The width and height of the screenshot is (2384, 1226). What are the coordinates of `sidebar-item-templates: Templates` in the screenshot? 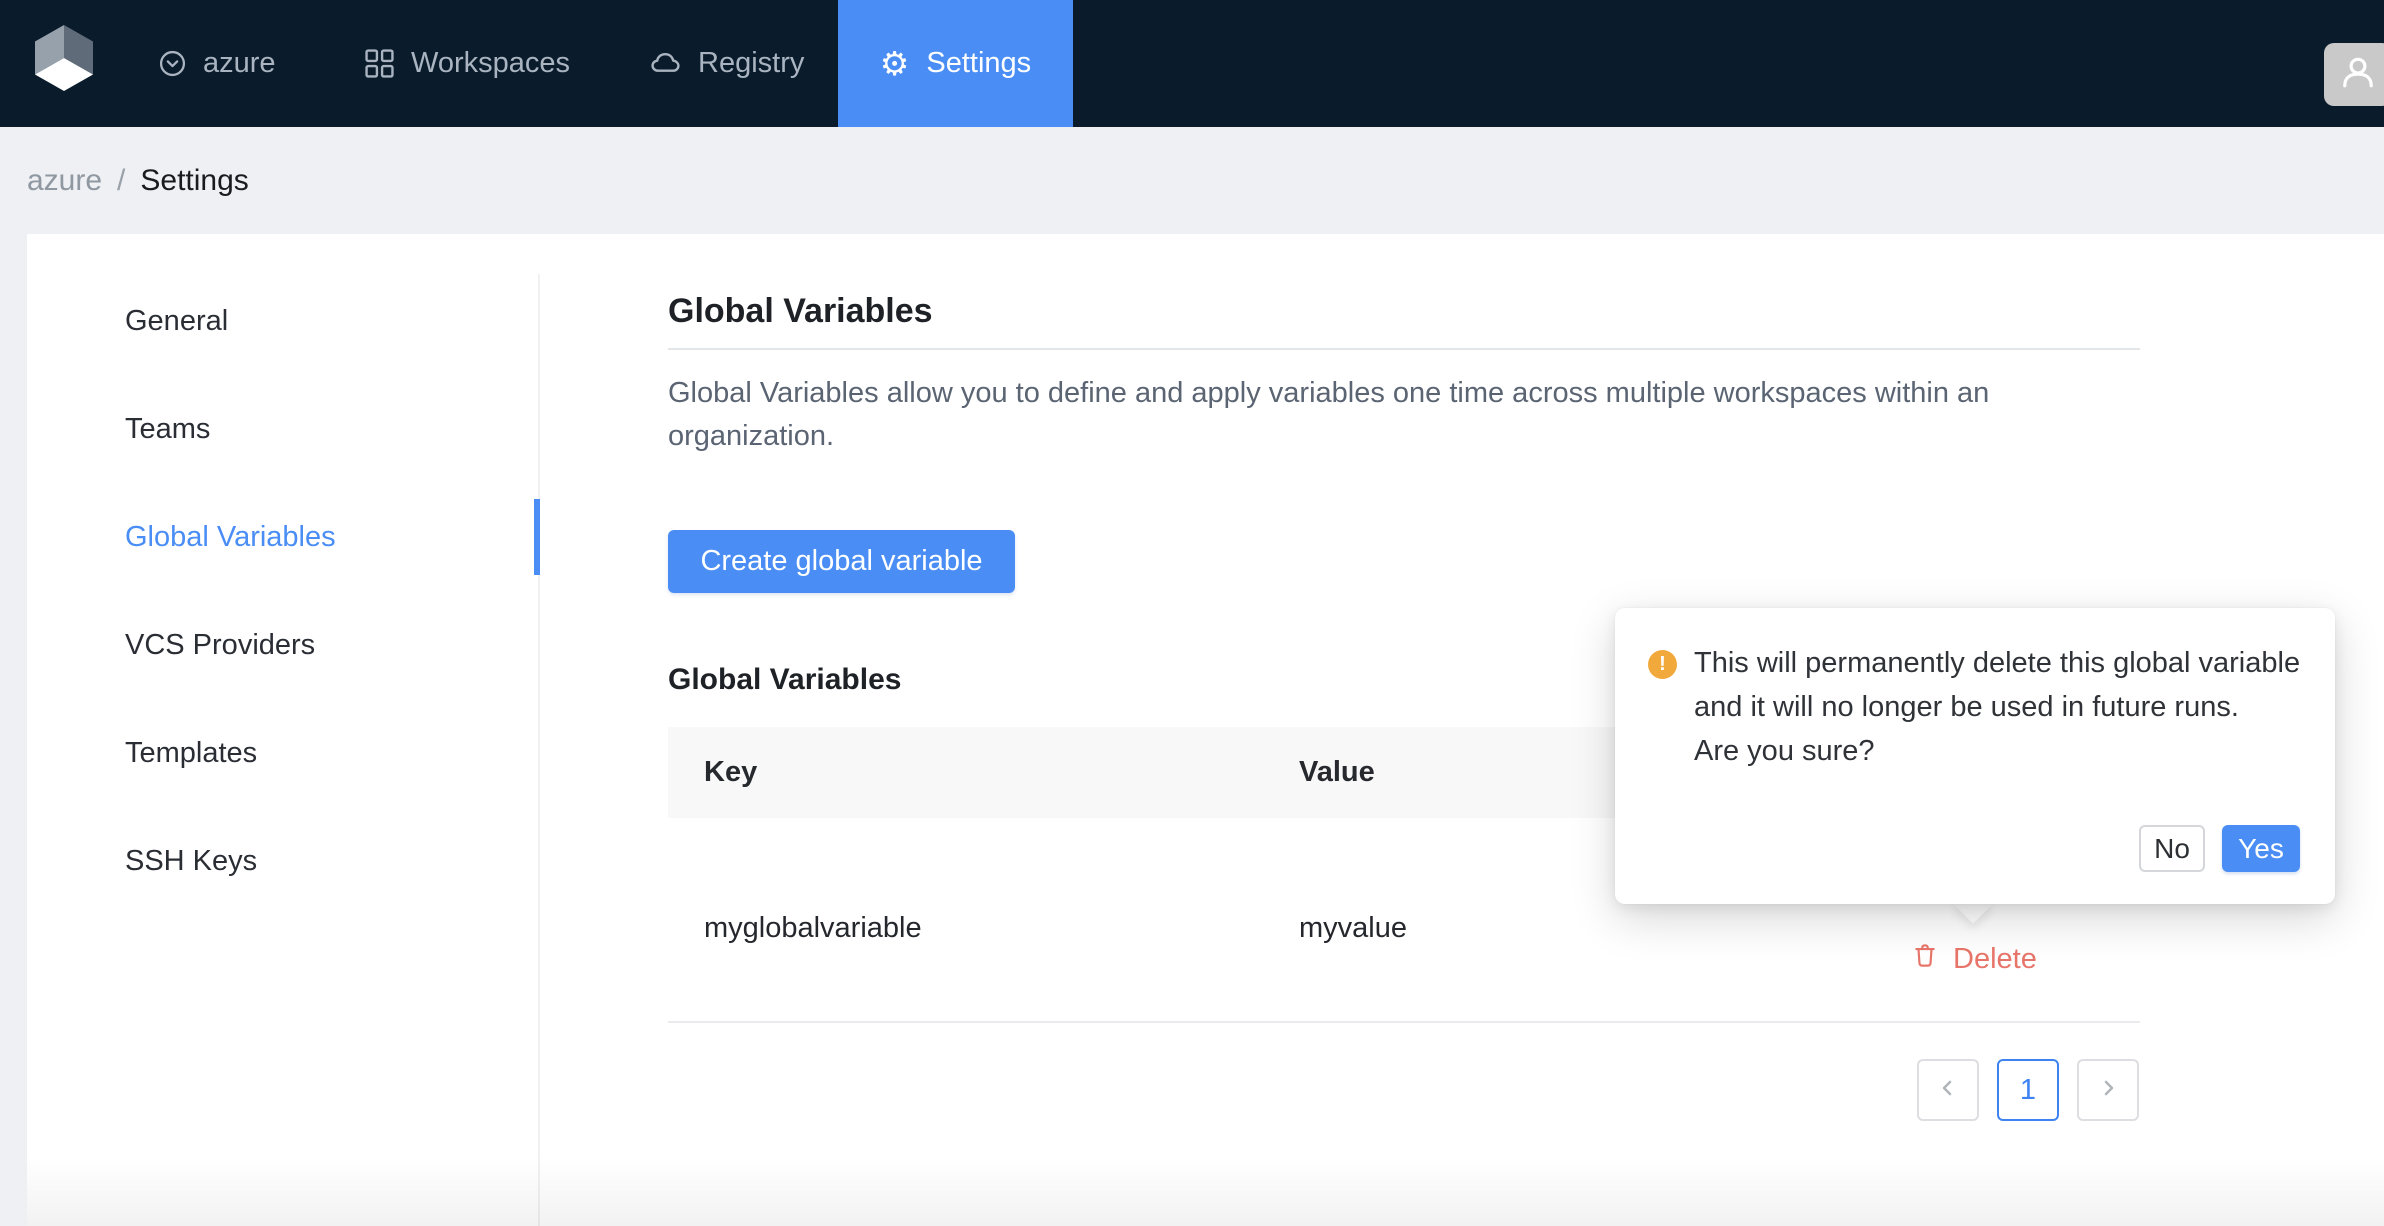 It's located at (191, 753).